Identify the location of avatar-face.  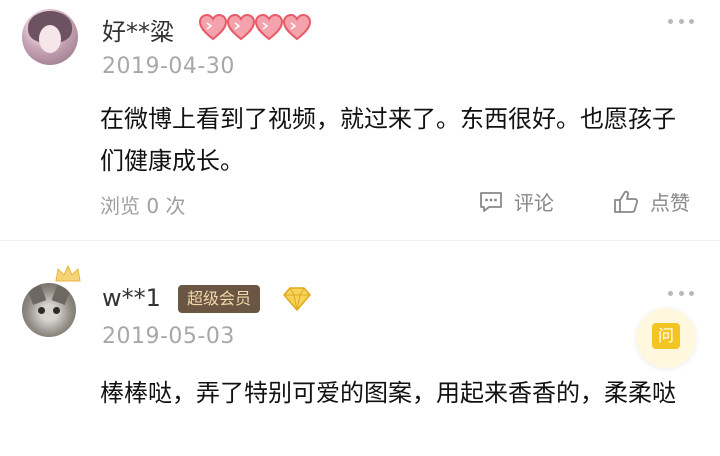
(50, 39).